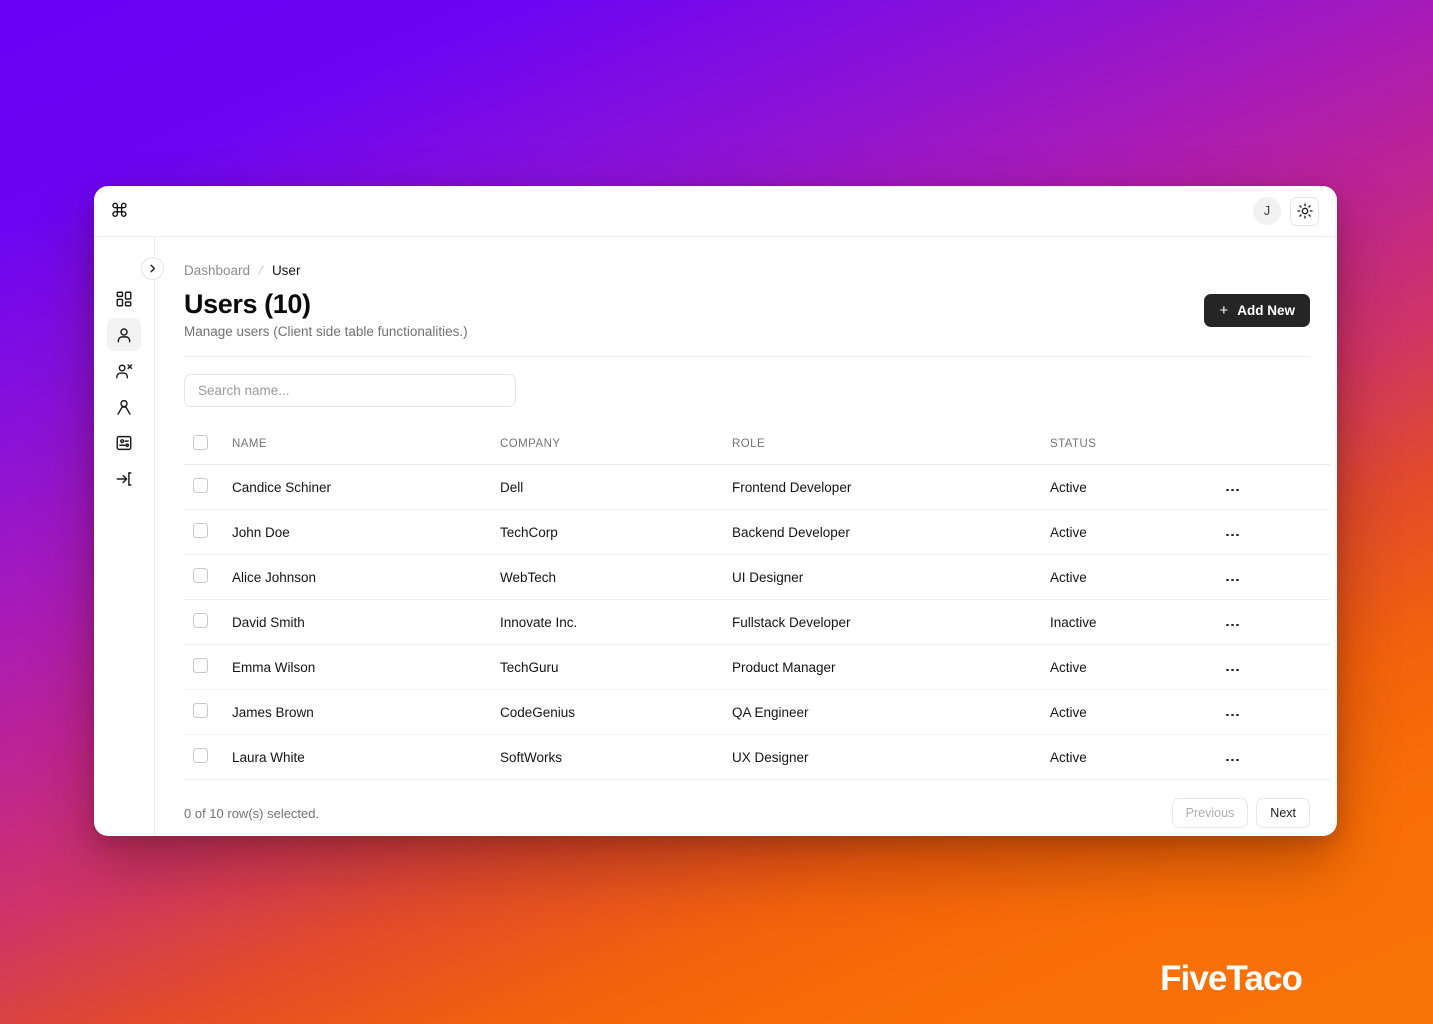 The image size is (1433, 1024). Describe the element at coordinates (350, 391) in the screenshot. I see `search-input` at that location.